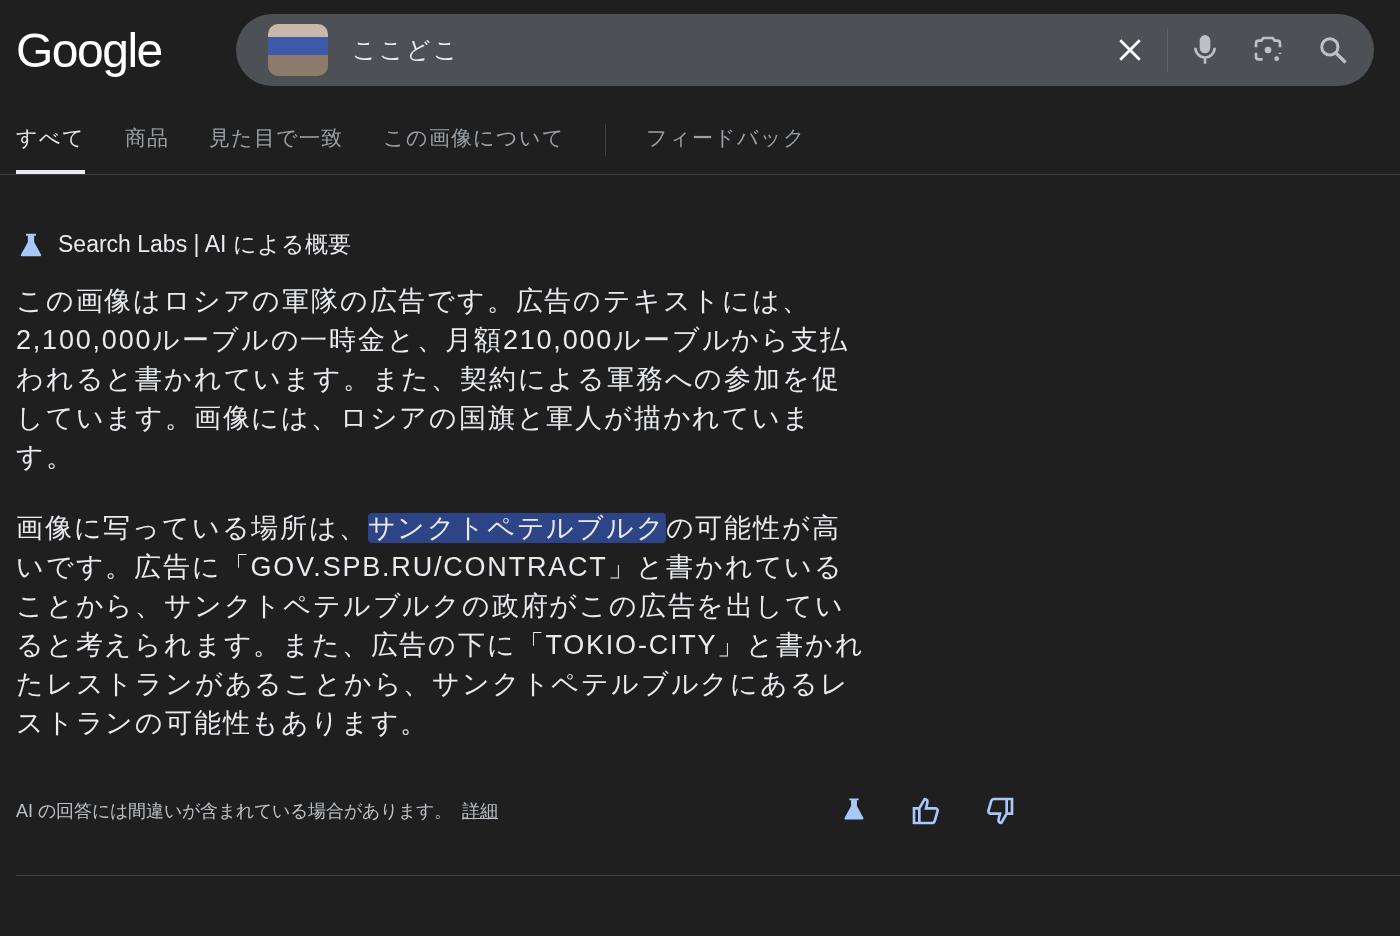 This screenshot has width=1400, height=936. I want to click on overview-paragraph: 画像に写っている場所は、サンクトペテルブルク の可能性が高いです。広告に「GOV.SPB.RU/CONTRACT」と書かれていることから、サンクトペテルブルクの政府がこの広告を出していると考えられます。また、広告の下に「TOKIO-CITY」と書かれたレストランがあることから、サンクトペテルブルクにあるレストランの可能性もあります。, so click(441, 626).